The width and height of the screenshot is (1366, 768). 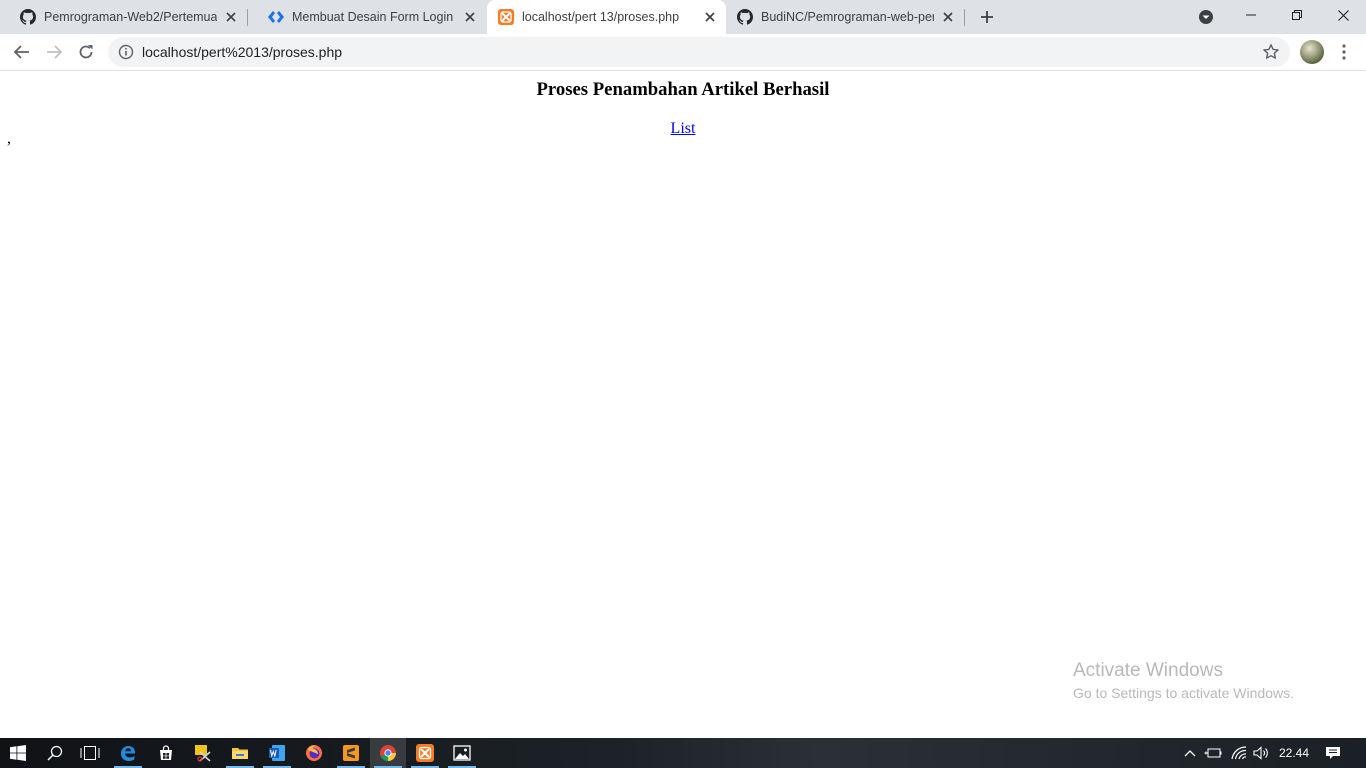 I want to click on taskbar-sublime, so click(x=351, y=753).